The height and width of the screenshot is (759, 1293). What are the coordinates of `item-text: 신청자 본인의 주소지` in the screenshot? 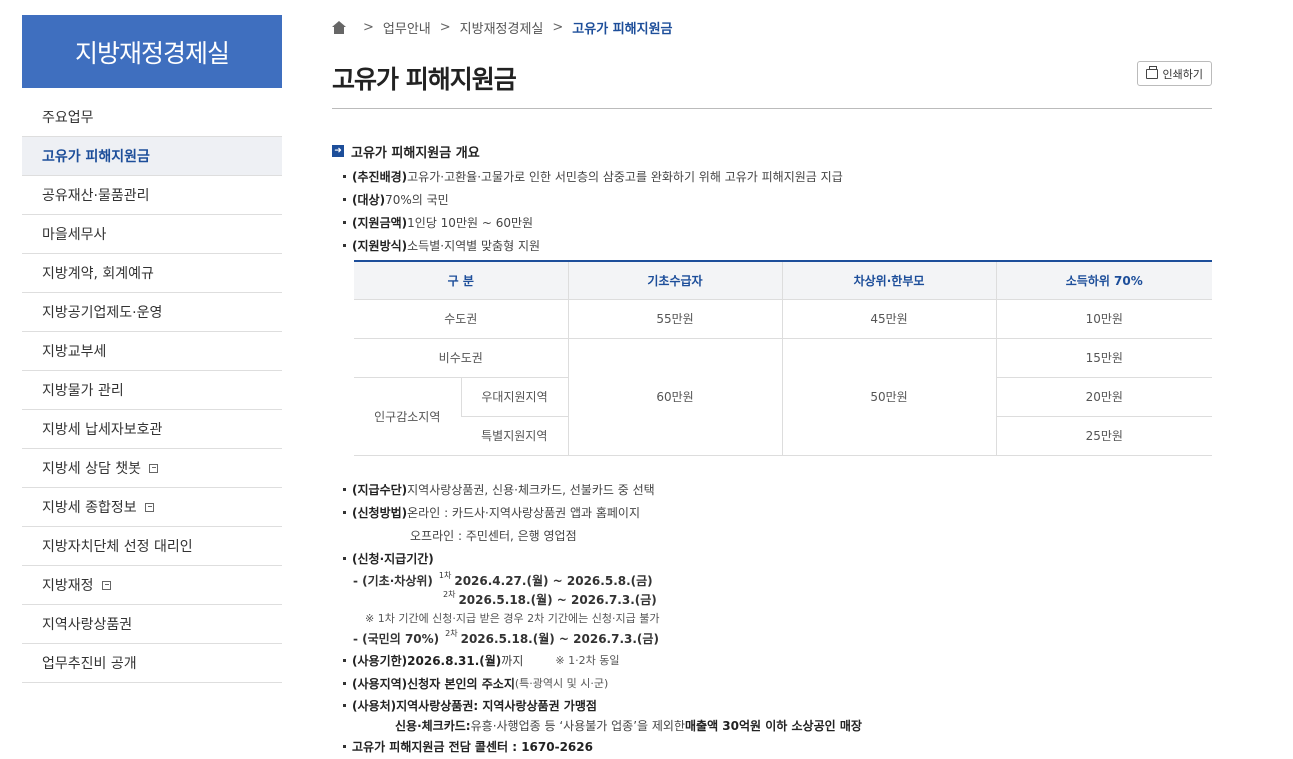 It's located at (461, 683).